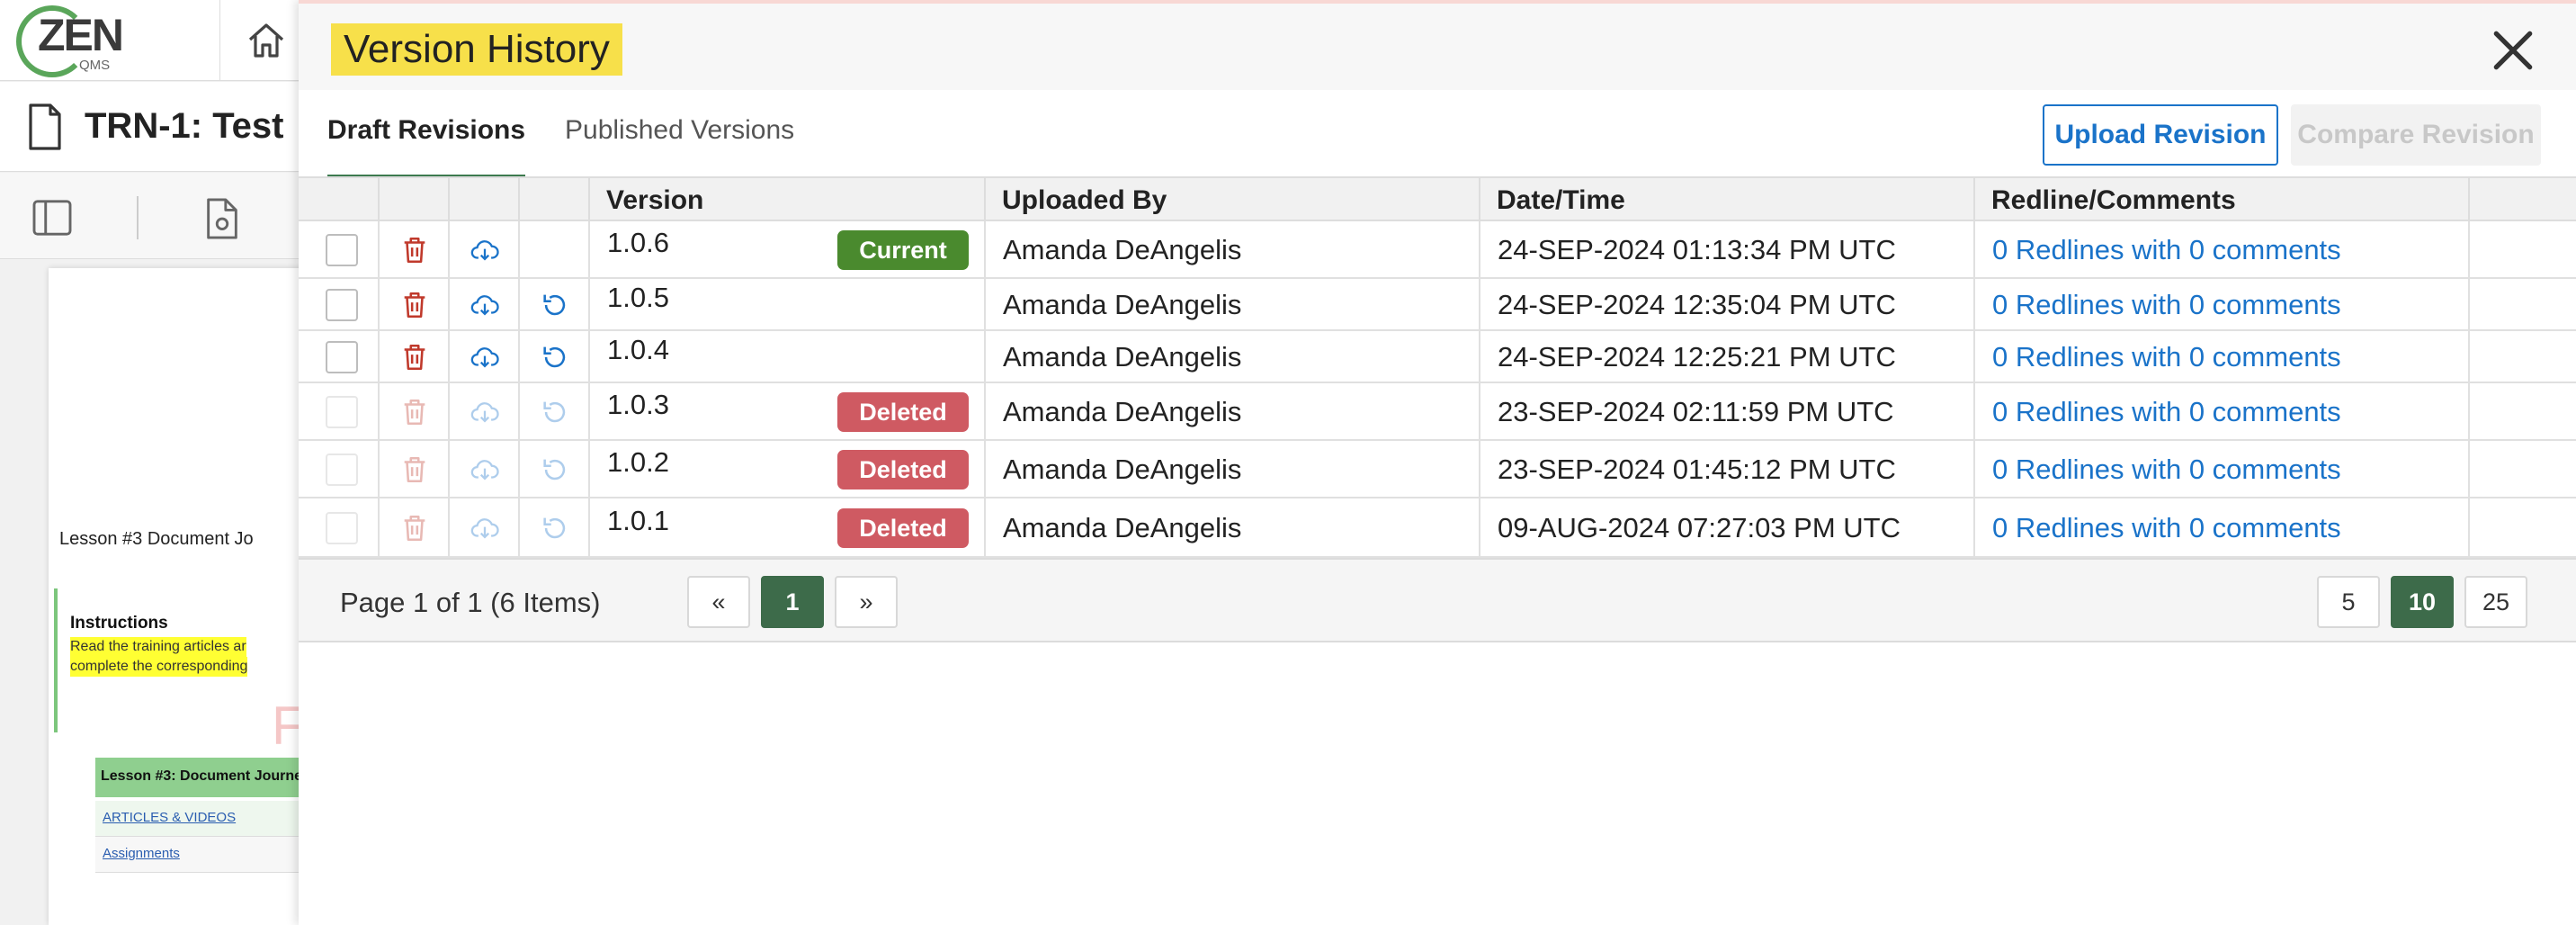  What do you see at coordinates (792, 602) in the screenshot?
I see `pagination-page-1: 1` at bounding box center [792, 602].